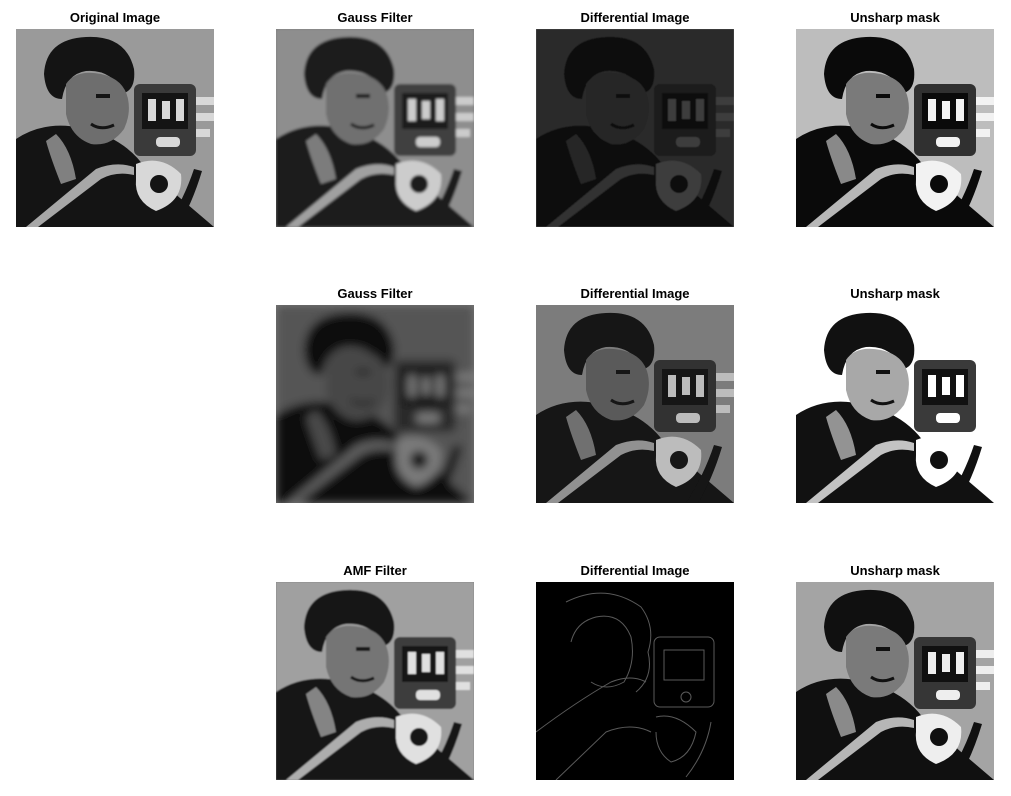  I want to click on panel-title-unsharp-mask-3: Unsharp mask, so click(895, 570).